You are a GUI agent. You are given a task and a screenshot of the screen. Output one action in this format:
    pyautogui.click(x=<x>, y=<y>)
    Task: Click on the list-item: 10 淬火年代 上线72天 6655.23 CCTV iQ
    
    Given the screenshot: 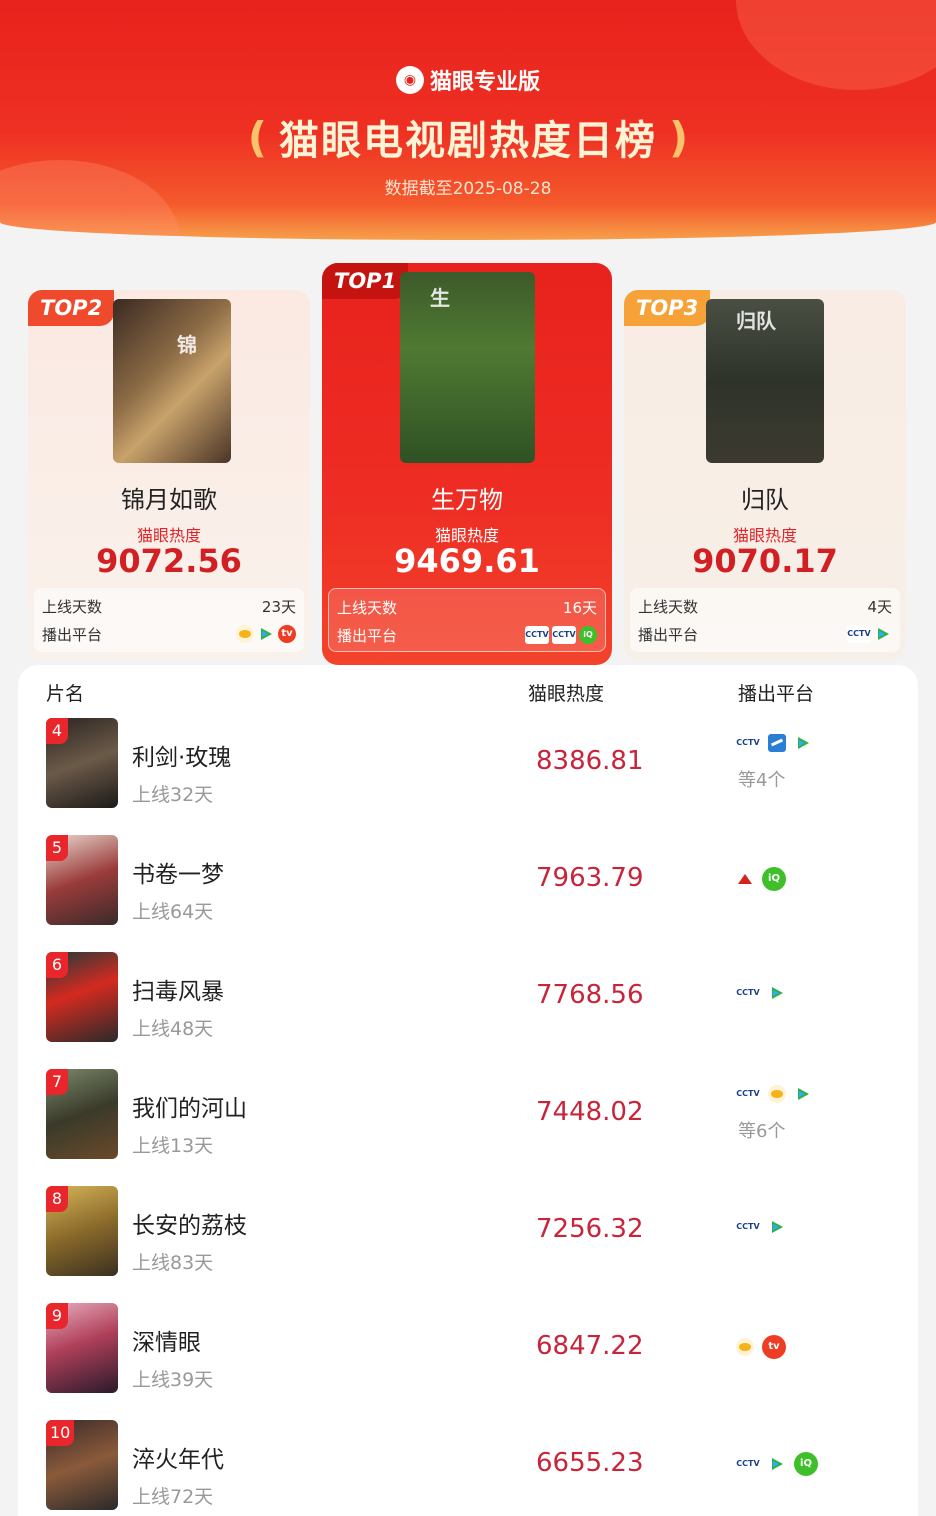 What is the action you would take?
    pyautogui.click(x=468, y=1468)
    